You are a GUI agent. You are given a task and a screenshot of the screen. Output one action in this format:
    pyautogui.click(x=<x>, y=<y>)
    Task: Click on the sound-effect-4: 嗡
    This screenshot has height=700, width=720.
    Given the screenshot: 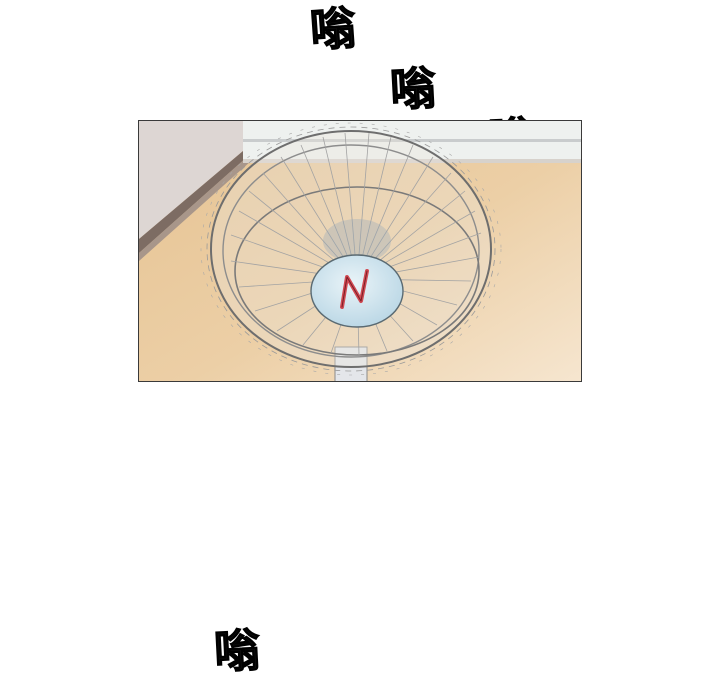 What is the action you would take?
    pyautogui.click(x=237, y=651)
    